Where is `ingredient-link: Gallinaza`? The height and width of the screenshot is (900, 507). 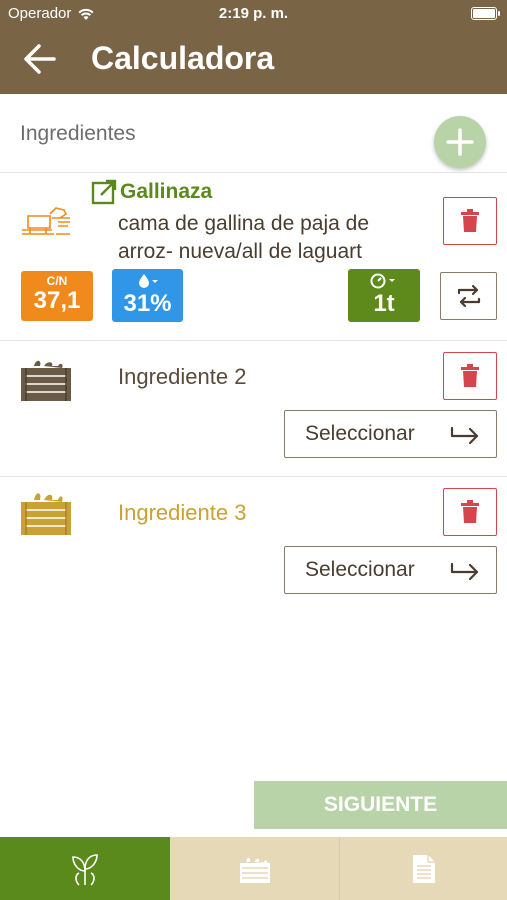 ingredient-link: Gallinaza is located at coordinates (151, 192).